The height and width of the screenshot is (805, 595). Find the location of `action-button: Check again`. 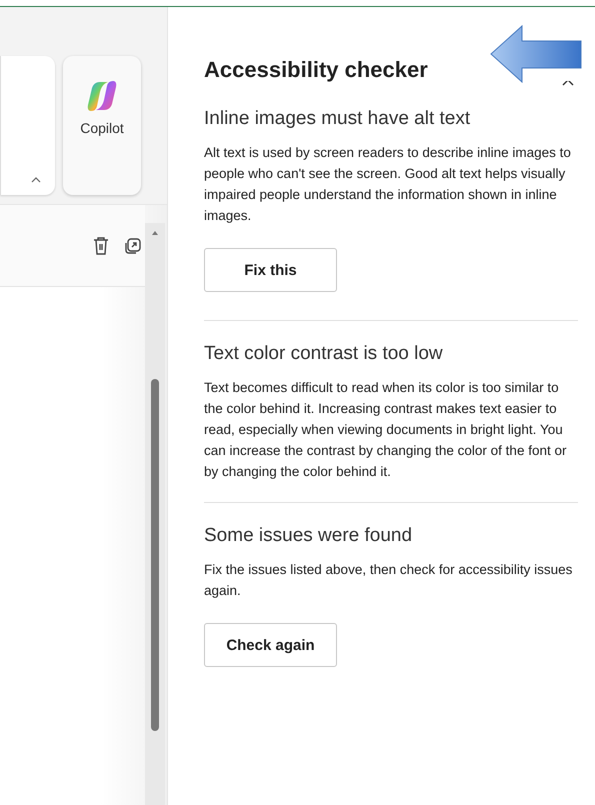

action-button: Check again is located at coordinates (270, 645).